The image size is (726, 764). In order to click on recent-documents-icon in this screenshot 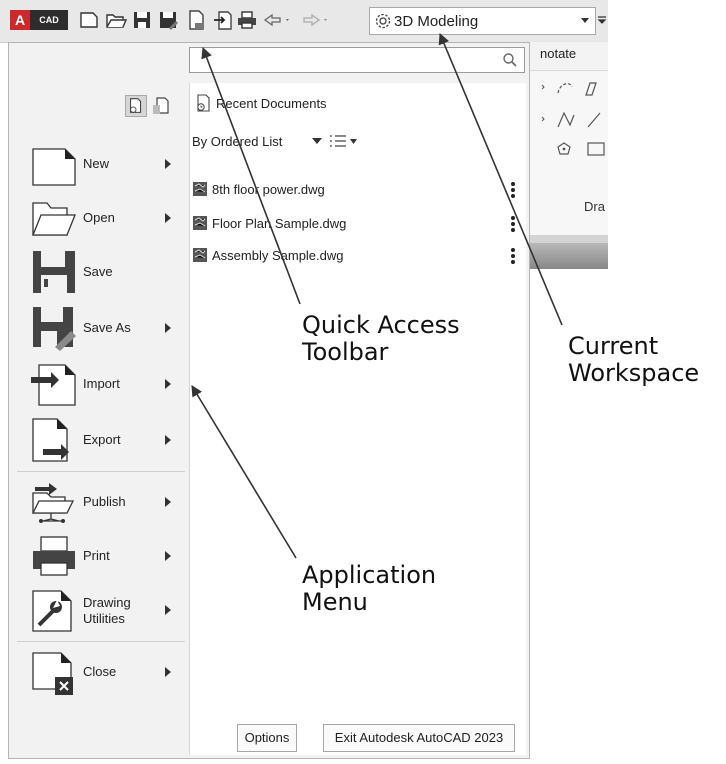, I will do `click(203, 103)`.